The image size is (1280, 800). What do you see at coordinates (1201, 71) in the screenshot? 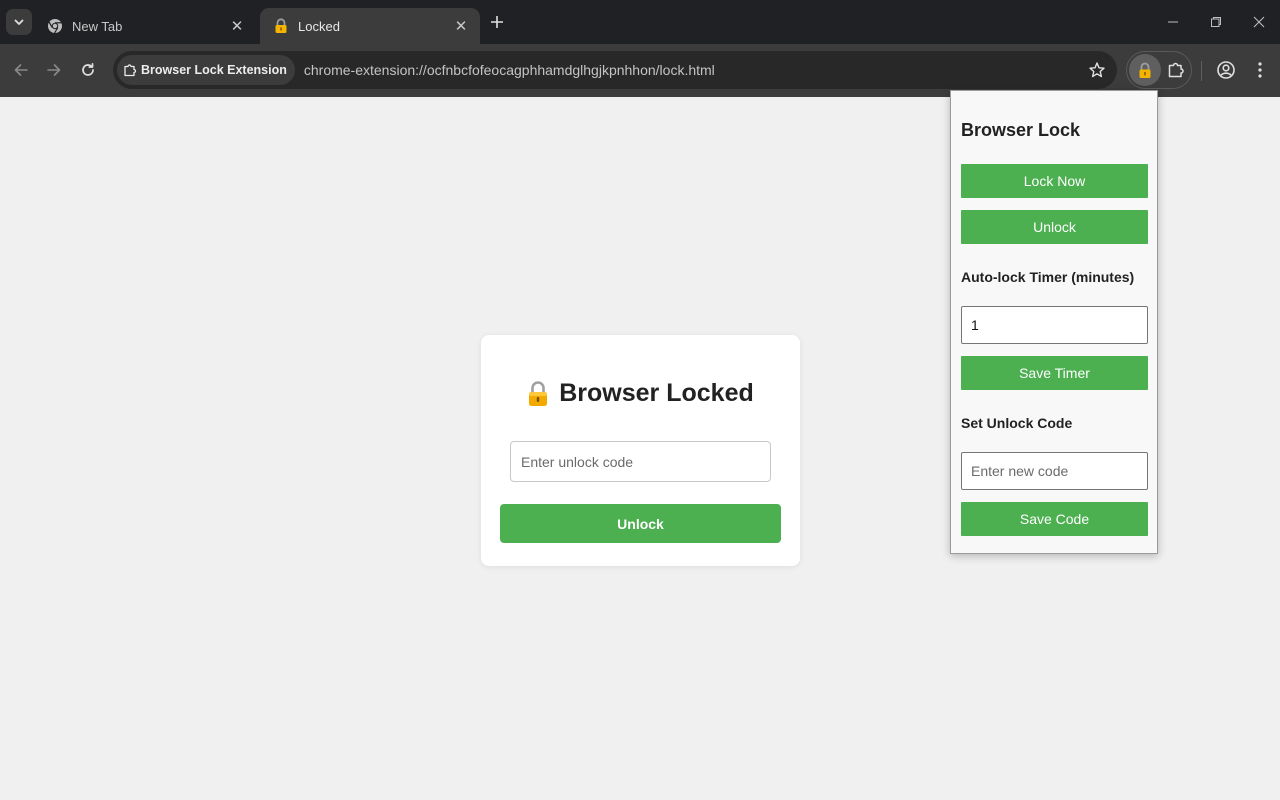
I see `toolbar-separator` at bounding box center [1201, 71].